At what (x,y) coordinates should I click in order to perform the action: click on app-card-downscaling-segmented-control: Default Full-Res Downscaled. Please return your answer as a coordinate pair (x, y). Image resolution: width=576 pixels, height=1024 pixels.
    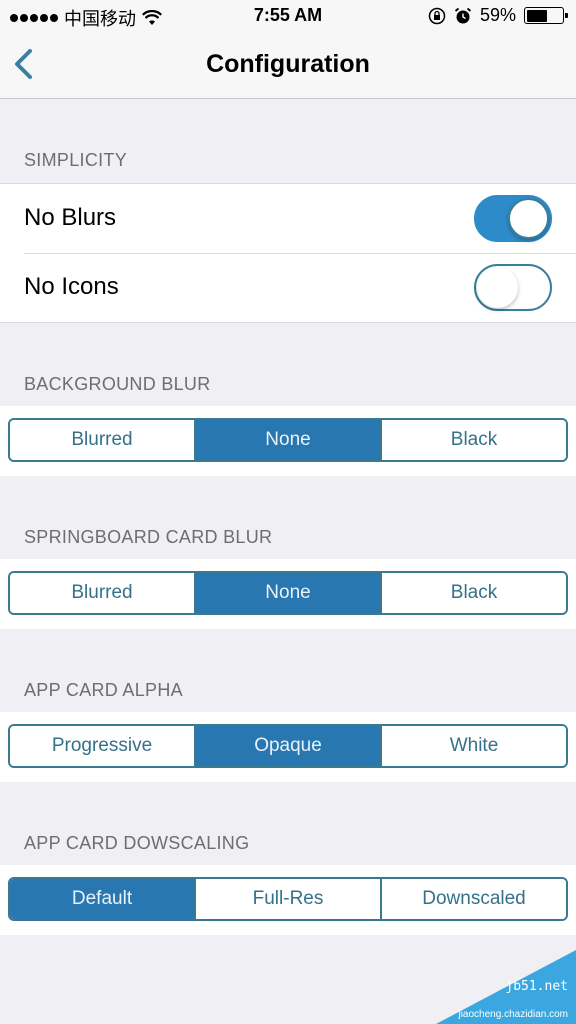
    Looking at the image, I should click on (288, 899).